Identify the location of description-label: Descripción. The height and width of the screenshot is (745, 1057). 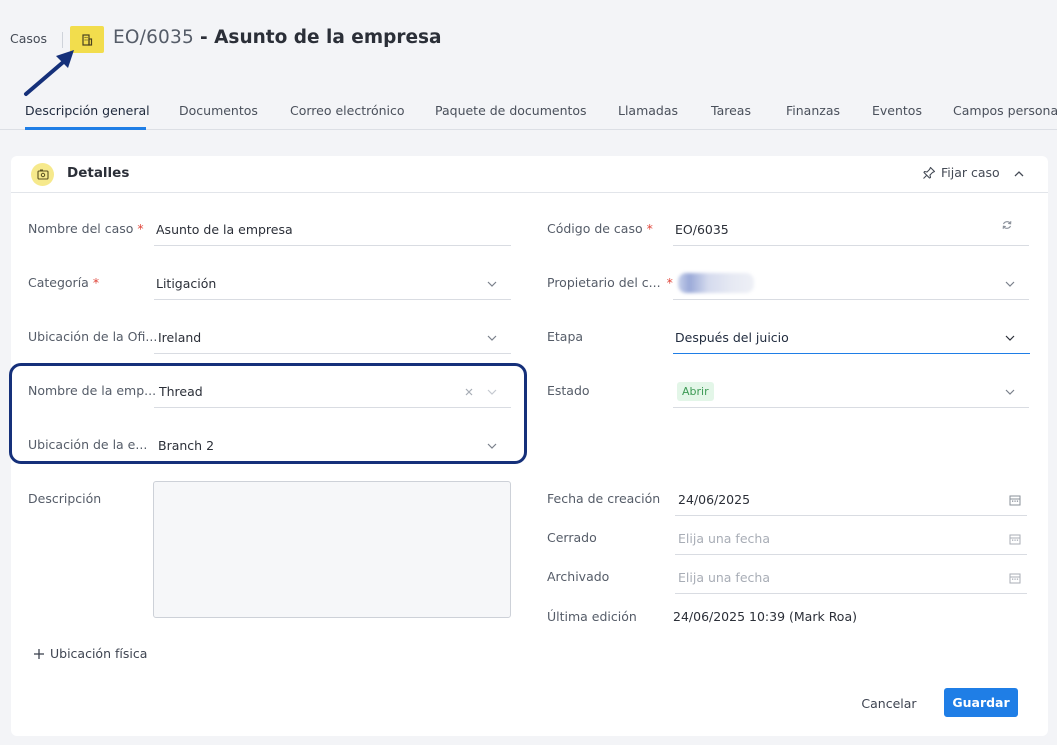
(65, 498).